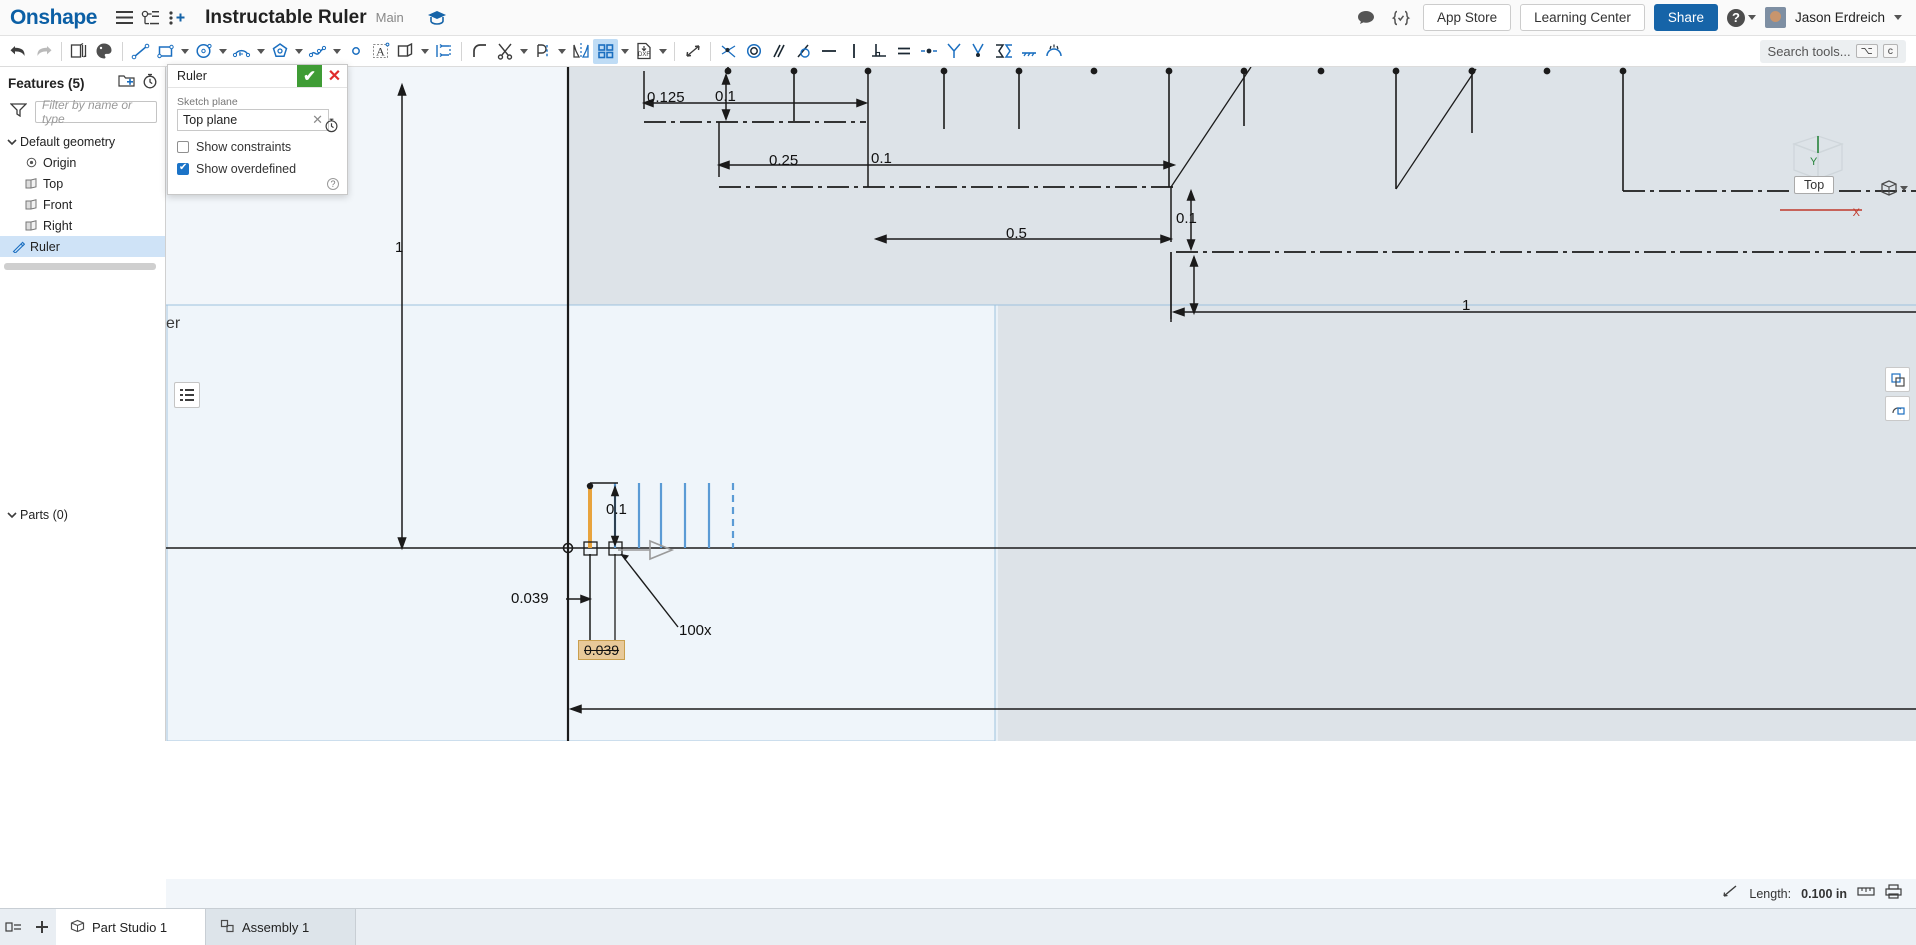 Image resolution: width=1916 pixels, height=945 pixels. What do you see at coordinates (1053, 51) in the screenshot?
I see `show-constraints-toggle` at bounding box center [1053, 51].